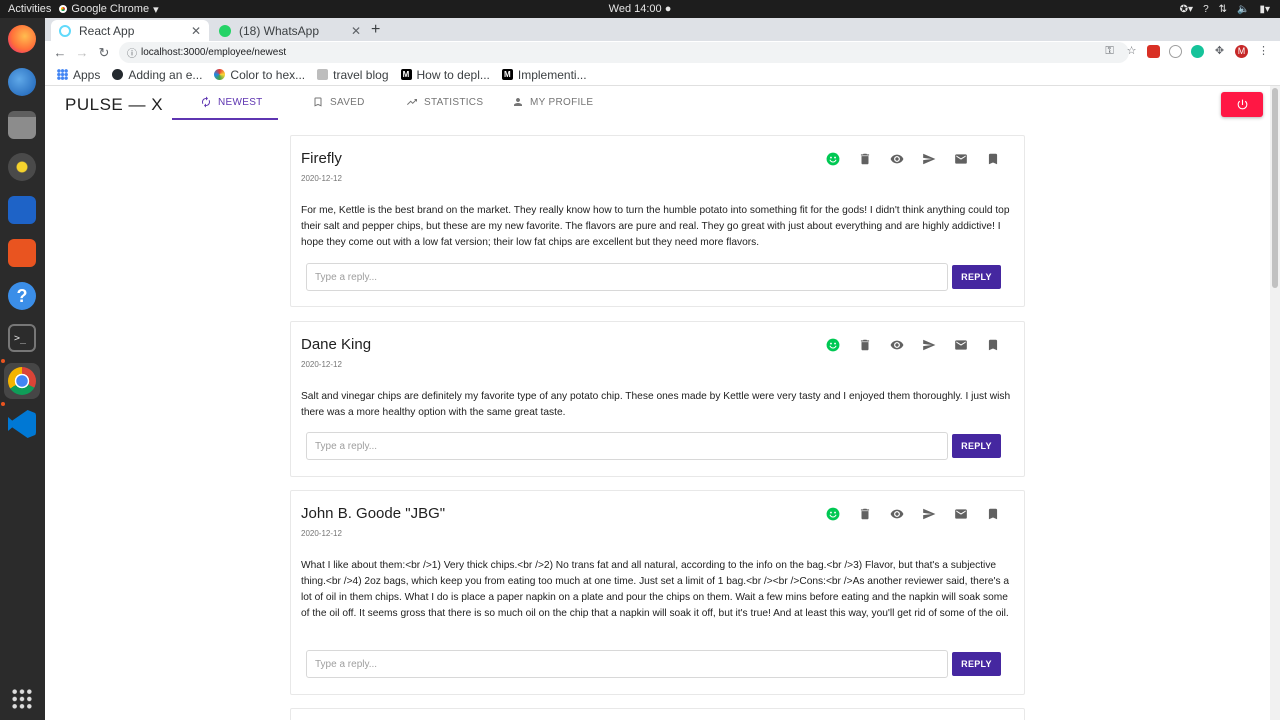 The height and width of the screenshot is (720, 1280). What do you see at coordinates (114, 105) in the screenshot?
I see `brand-logo: PULSE — X` at bounding box center [114, 105].